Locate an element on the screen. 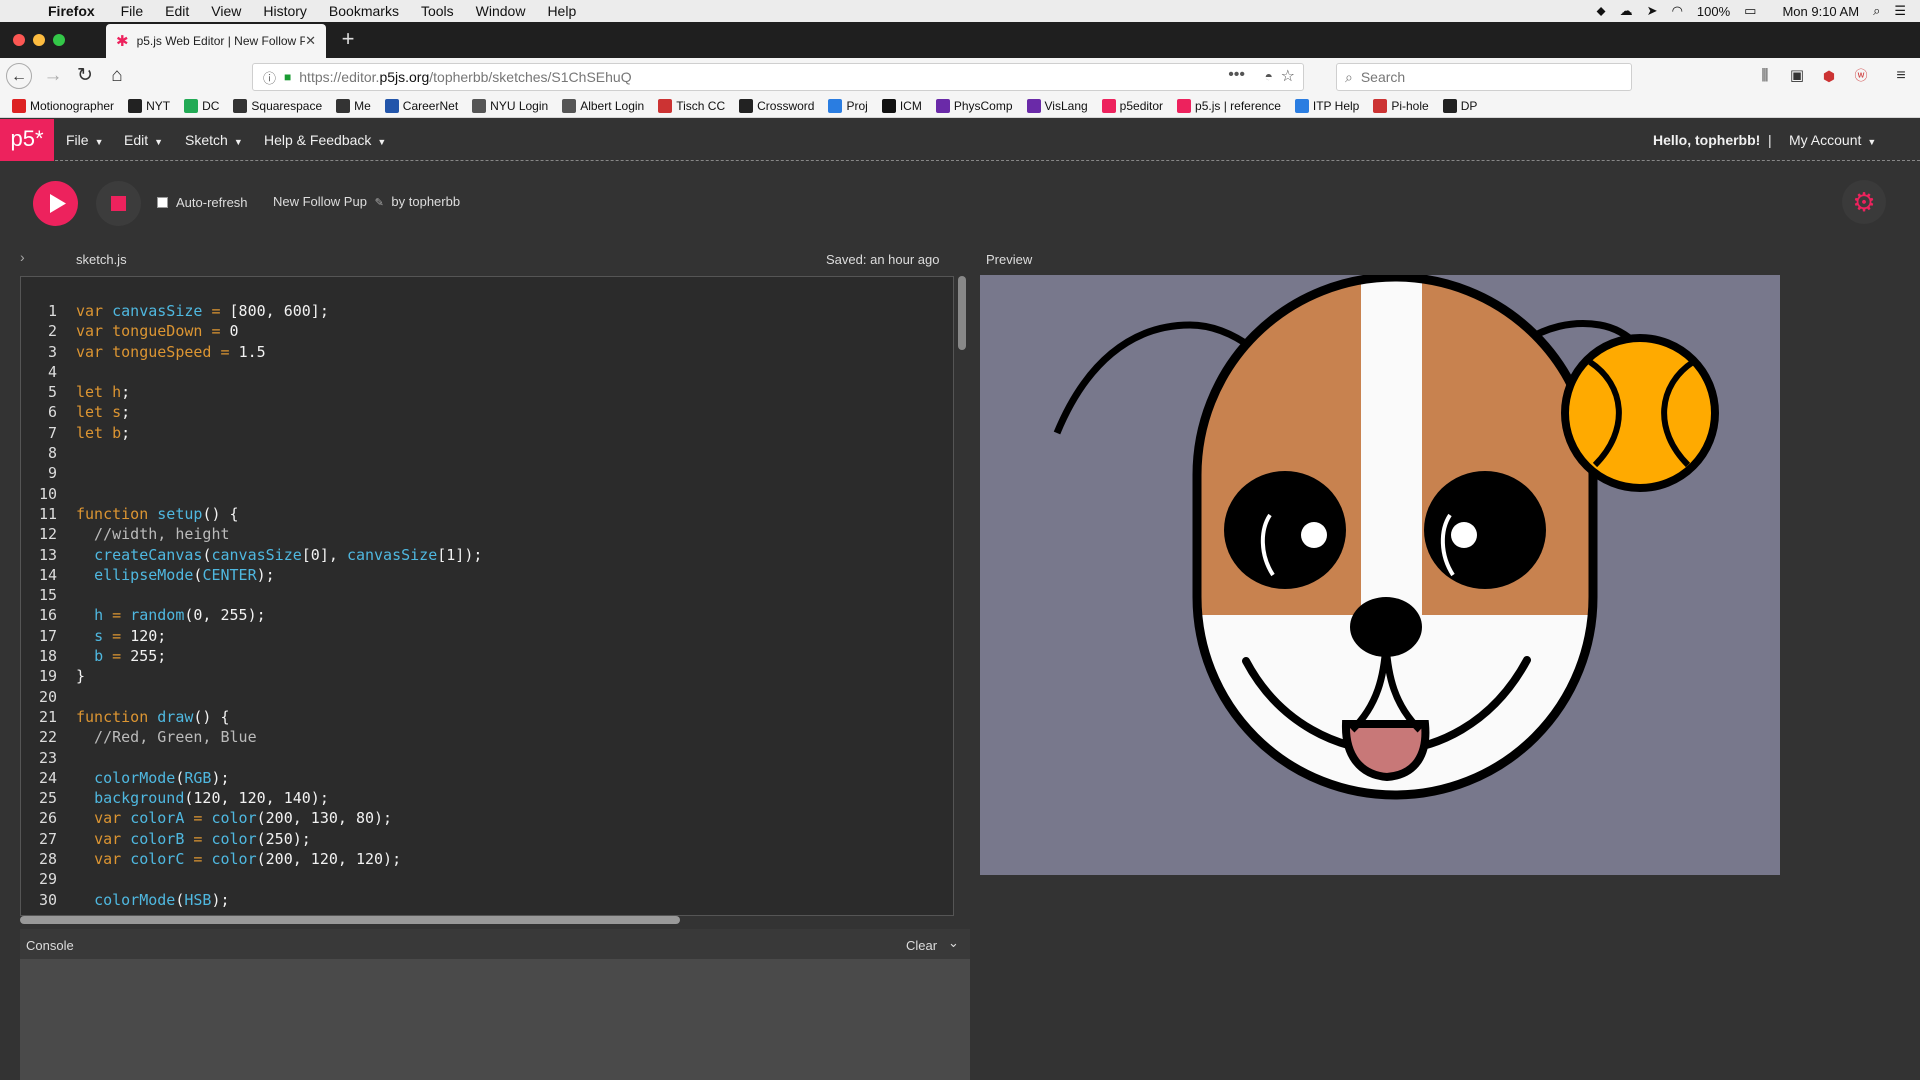 The image size is (1920, 1080). bookmark-item: Squarespace is located at coordinates (277, 105).